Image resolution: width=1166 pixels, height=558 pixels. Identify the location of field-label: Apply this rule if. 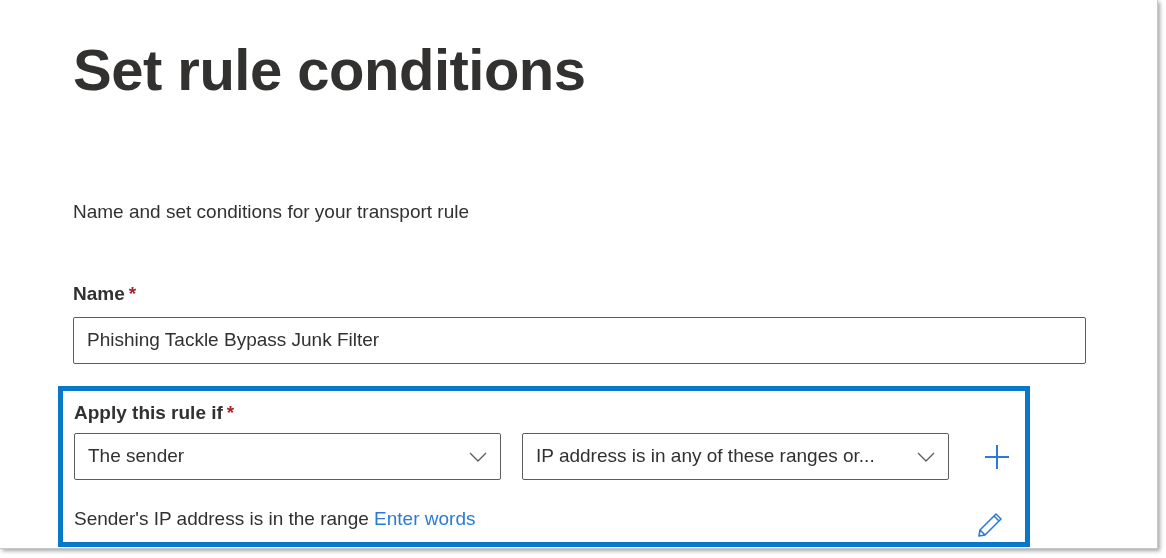
(148, 412).